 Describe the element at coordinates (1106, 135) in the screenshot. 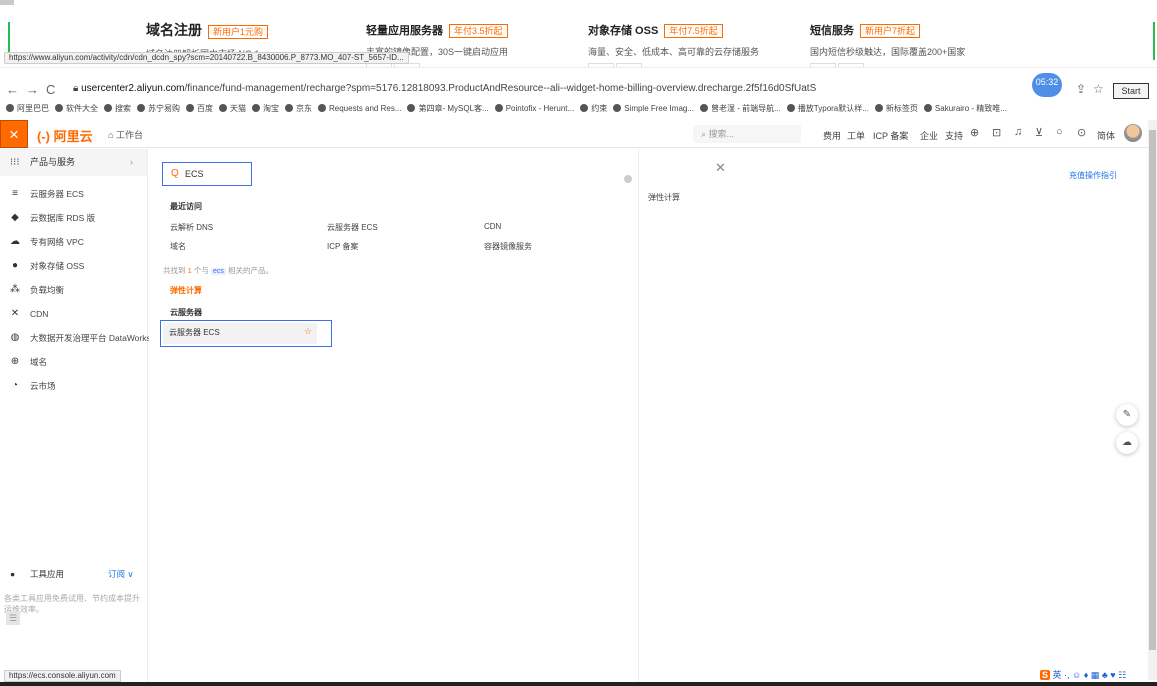

I see `language-switch: 简体` at that location.